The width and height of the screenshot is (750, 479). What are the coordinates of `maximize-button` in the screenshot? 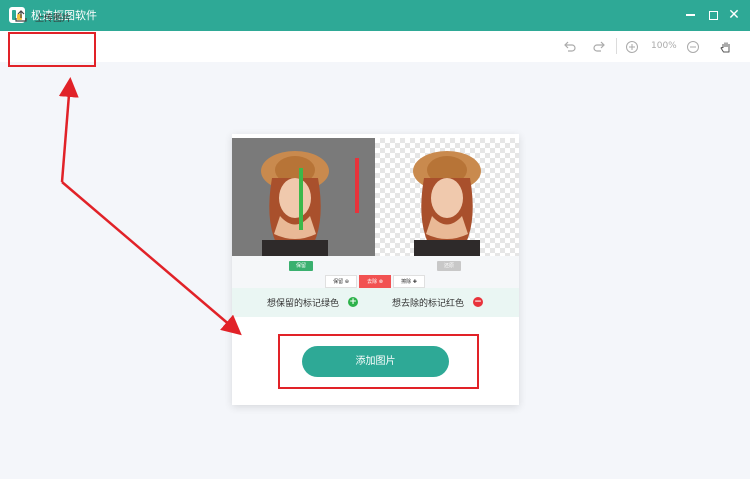 It's located at (713, 15).